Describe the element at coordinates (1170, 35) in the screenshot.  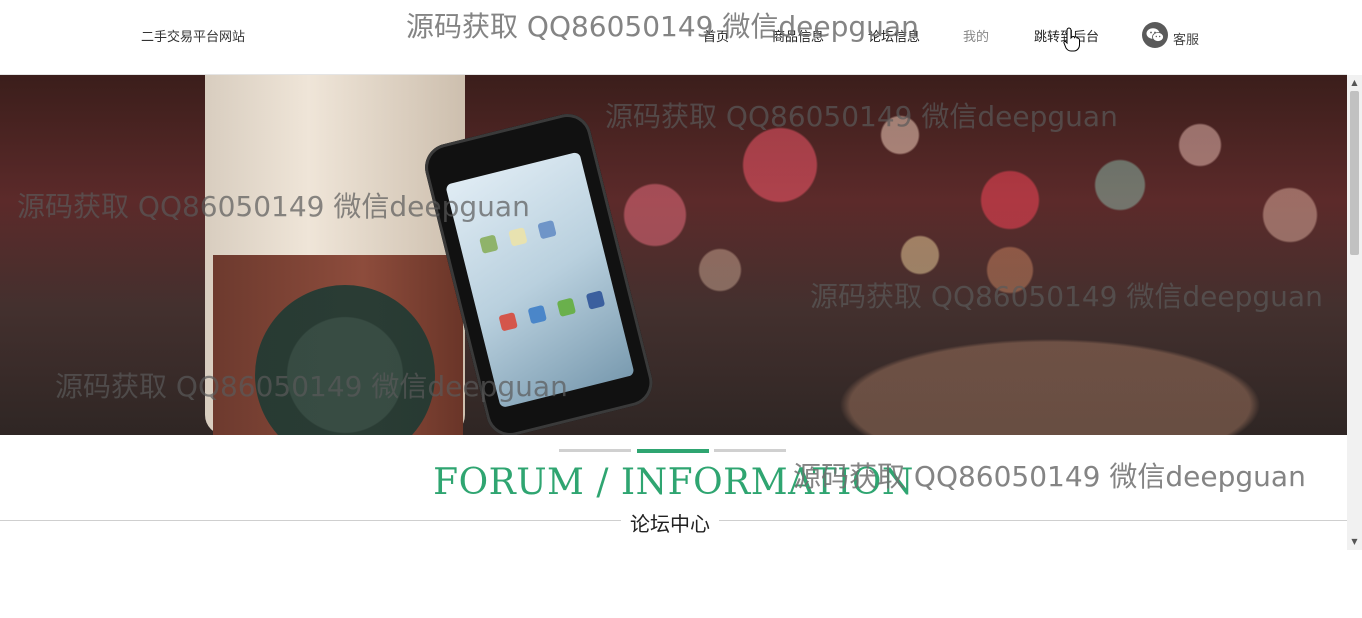
I see `customer-service-button: 客服` at that location.